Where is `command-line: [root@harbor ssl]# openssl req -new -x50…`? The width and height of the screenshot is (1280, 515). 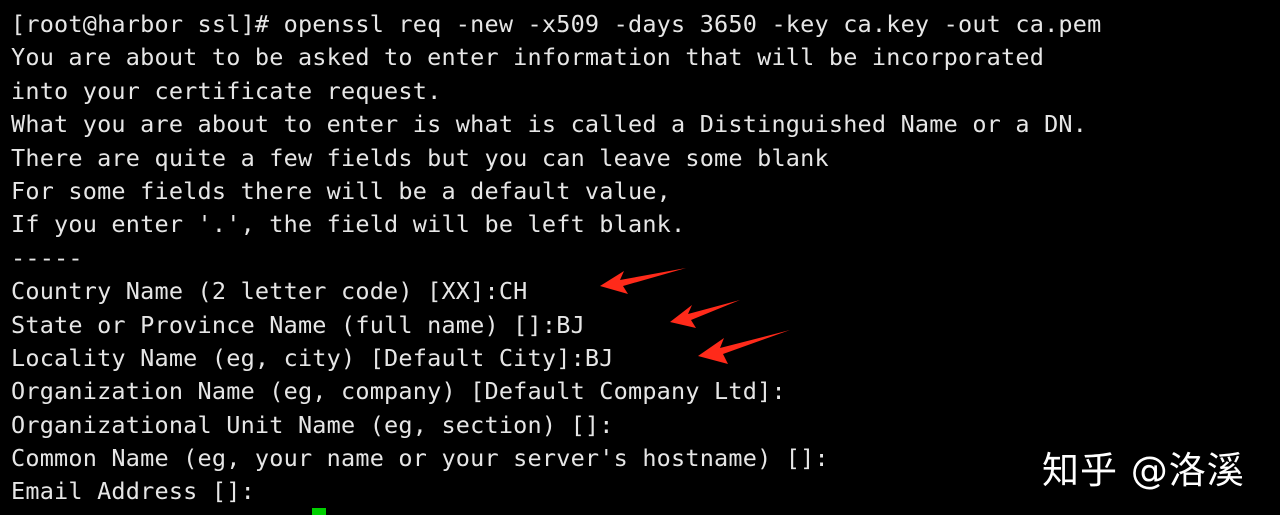
command-line: [root@harbor ssl]# openssl req -new -x50… is located at coordinates (556, 24).